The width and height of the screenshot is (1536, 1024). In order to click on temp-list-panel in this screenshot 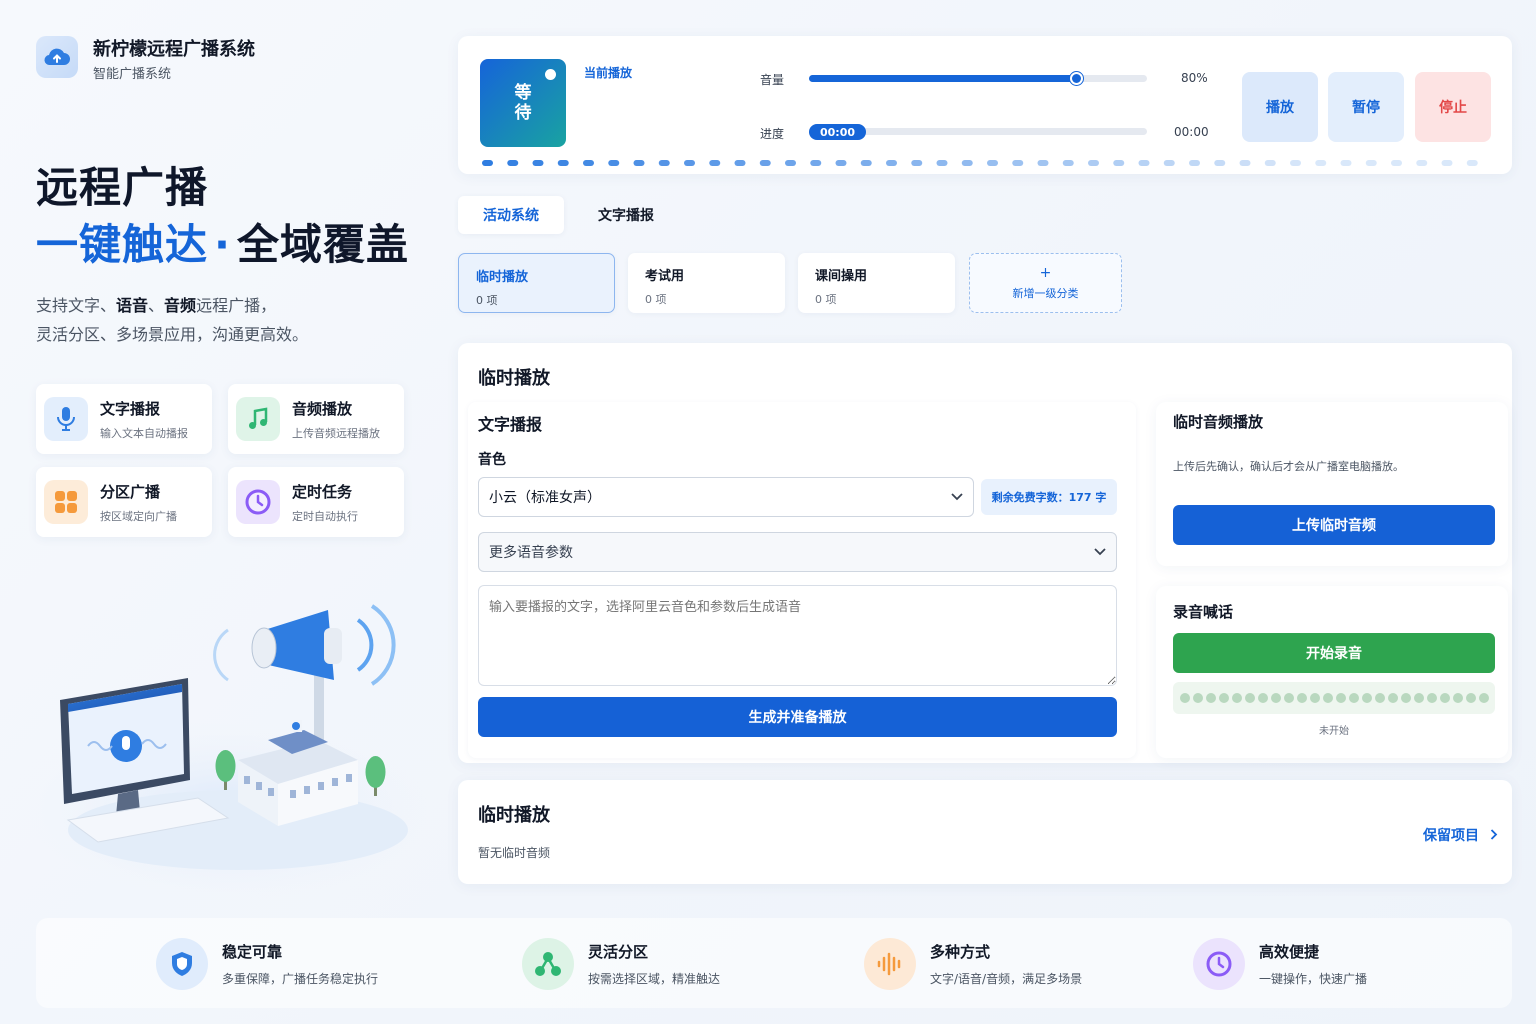, I will do `click(985, 832)`.